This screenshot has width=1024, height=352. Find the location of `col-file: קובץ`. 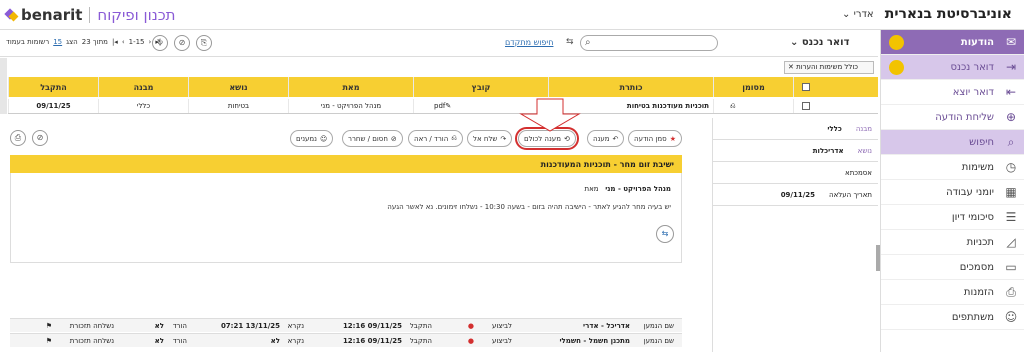

col-file: קובץ is located at coordinates (480, 87).